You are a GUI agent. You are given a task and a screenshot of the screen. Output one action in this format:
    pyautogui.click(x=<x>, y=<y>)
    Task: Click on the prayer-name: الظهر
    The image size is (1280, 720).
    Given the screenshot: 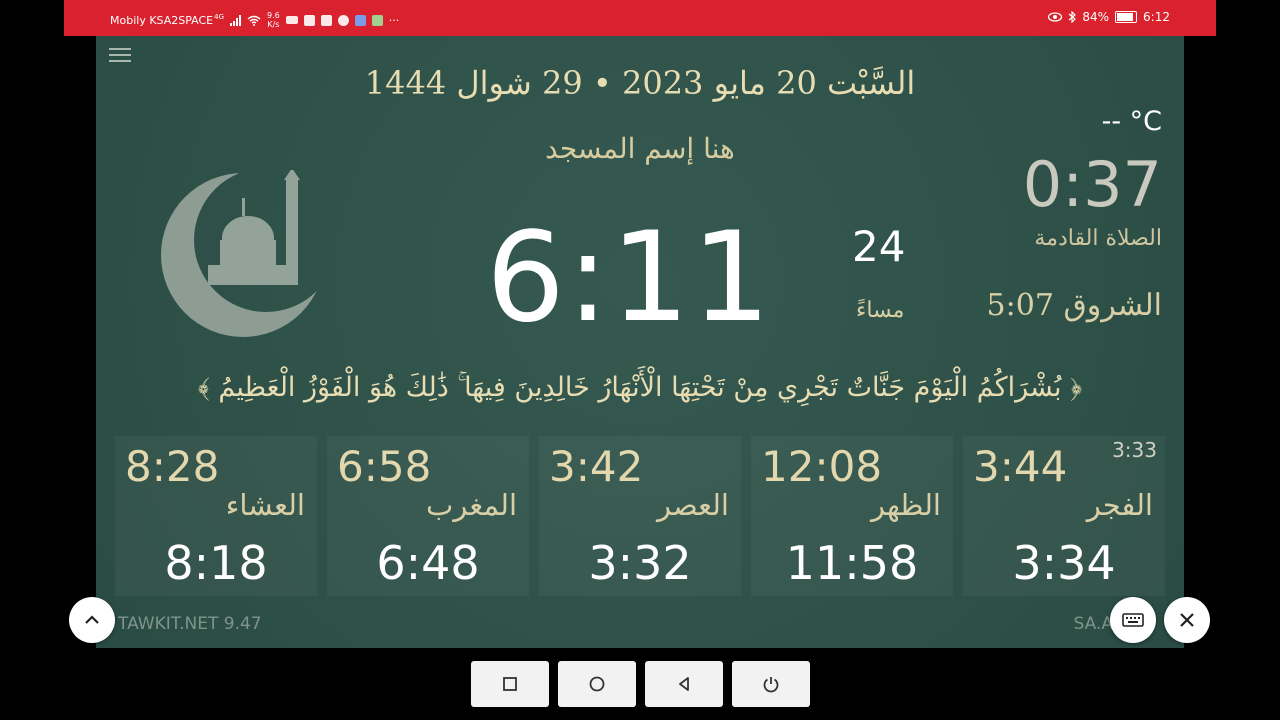 What is the action you would take?
    pyautogui.click(x=905, y=505)
    